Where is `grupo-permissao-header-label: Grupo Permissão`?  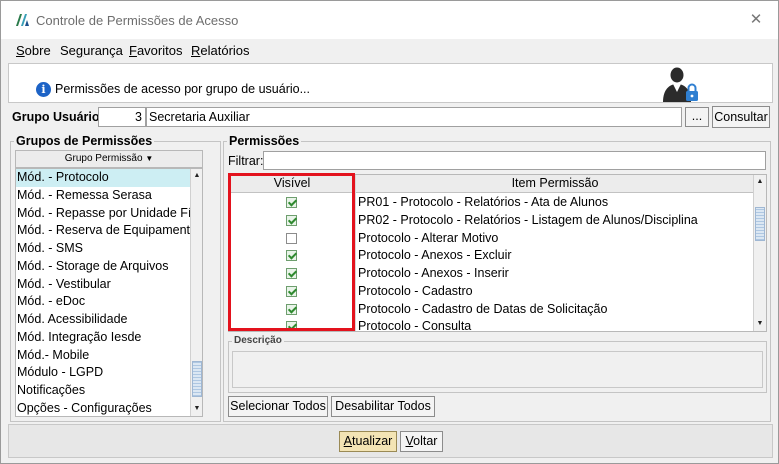
grupo-permissao-header-label: Grupo Permissão is located at coordinates (103, 158).